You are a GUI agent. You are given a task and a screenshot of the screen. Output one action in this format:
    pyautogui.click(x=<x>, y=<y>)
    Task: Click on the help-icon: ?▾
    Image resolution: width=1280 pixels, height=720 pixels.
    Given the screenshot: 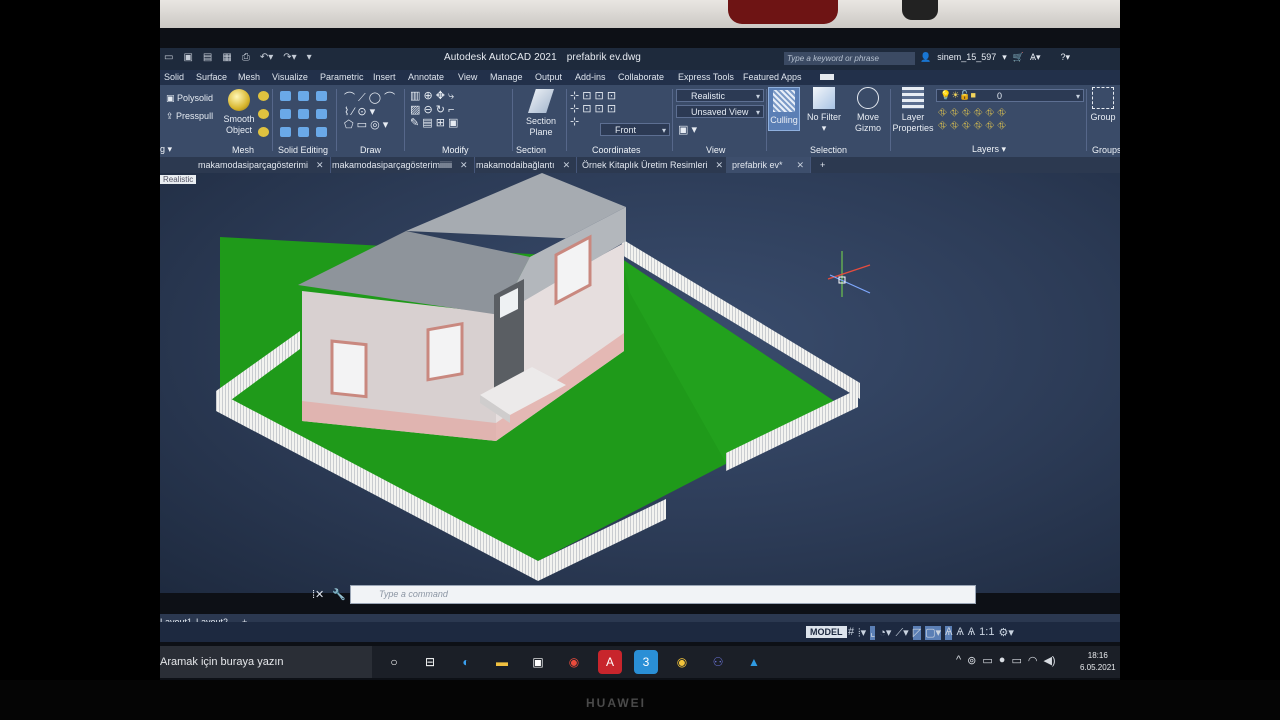 What is the action you would take?
    pyautogui.click(x=1066, y=57)
    